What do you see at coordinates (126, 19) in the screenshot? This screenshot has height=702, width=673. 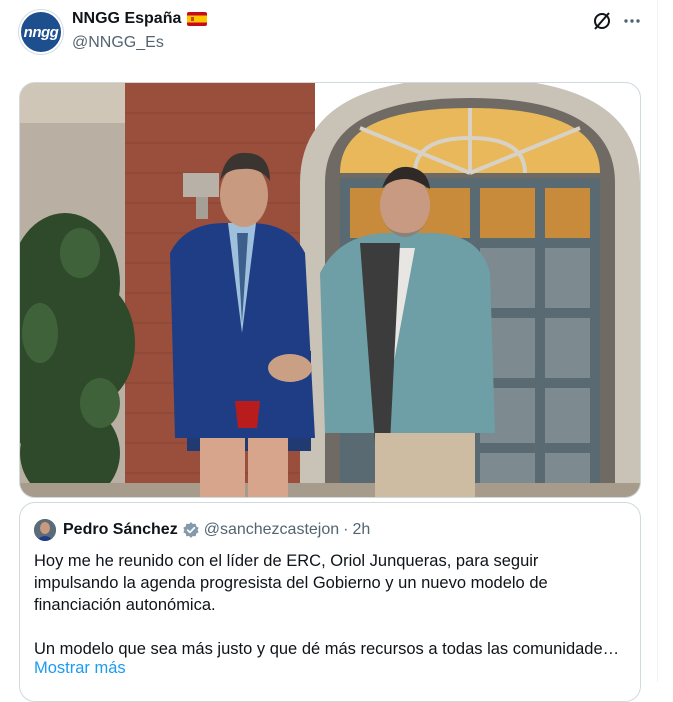 I see `author-display-name: NNGG España` at bounding box center [126, 19].